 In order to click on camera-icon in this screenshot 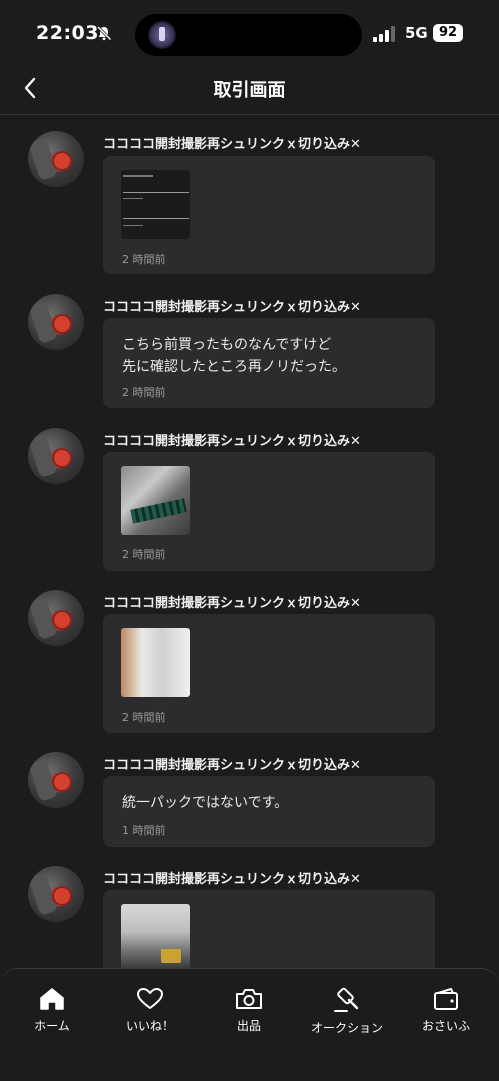, I will do `click(249, 999)`.